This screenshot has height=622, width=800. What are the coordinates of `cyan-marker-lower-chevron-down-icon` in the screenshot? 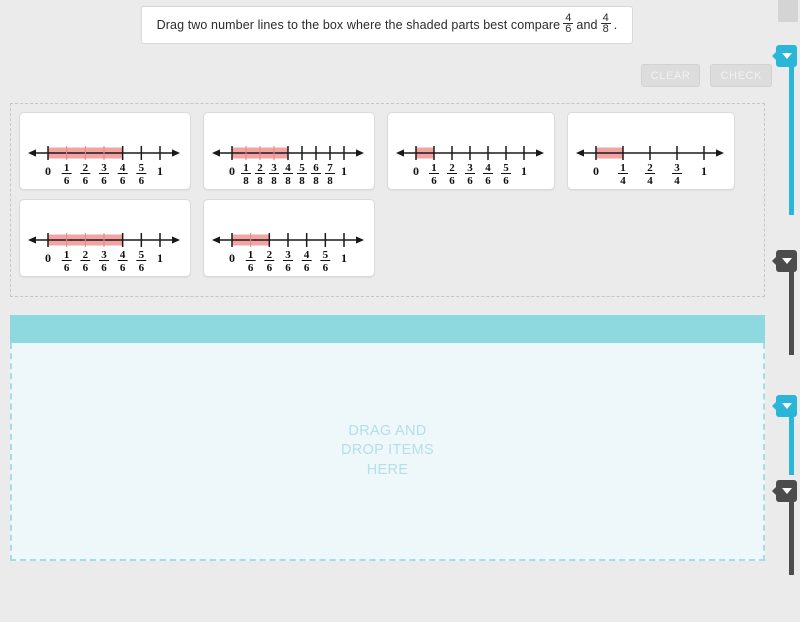 It's located at (784, 406).